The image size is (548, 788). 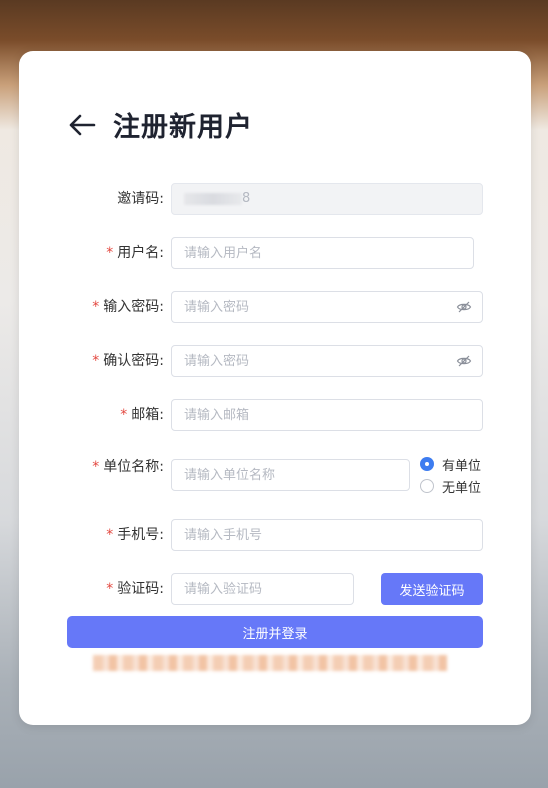 I want to click on password-input, so click(x=327, y=307).